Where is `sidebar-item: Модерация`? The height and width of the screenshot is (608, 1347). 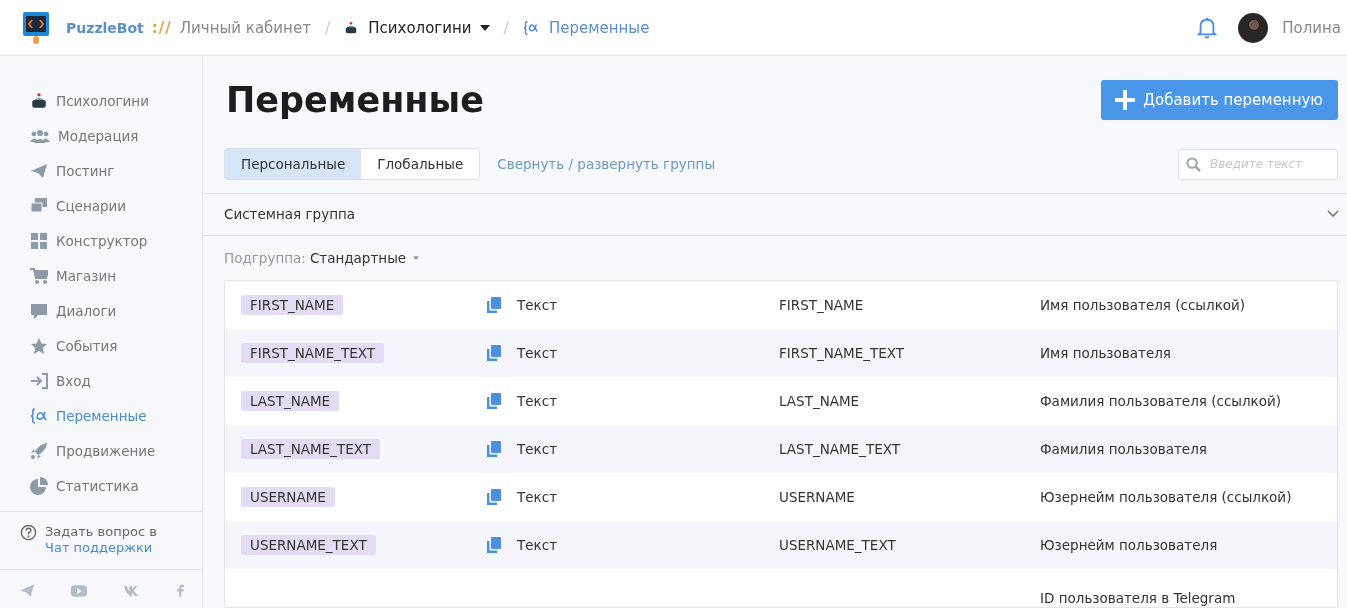 sidebar-item: Модерация is located at coordinates (116, 135).